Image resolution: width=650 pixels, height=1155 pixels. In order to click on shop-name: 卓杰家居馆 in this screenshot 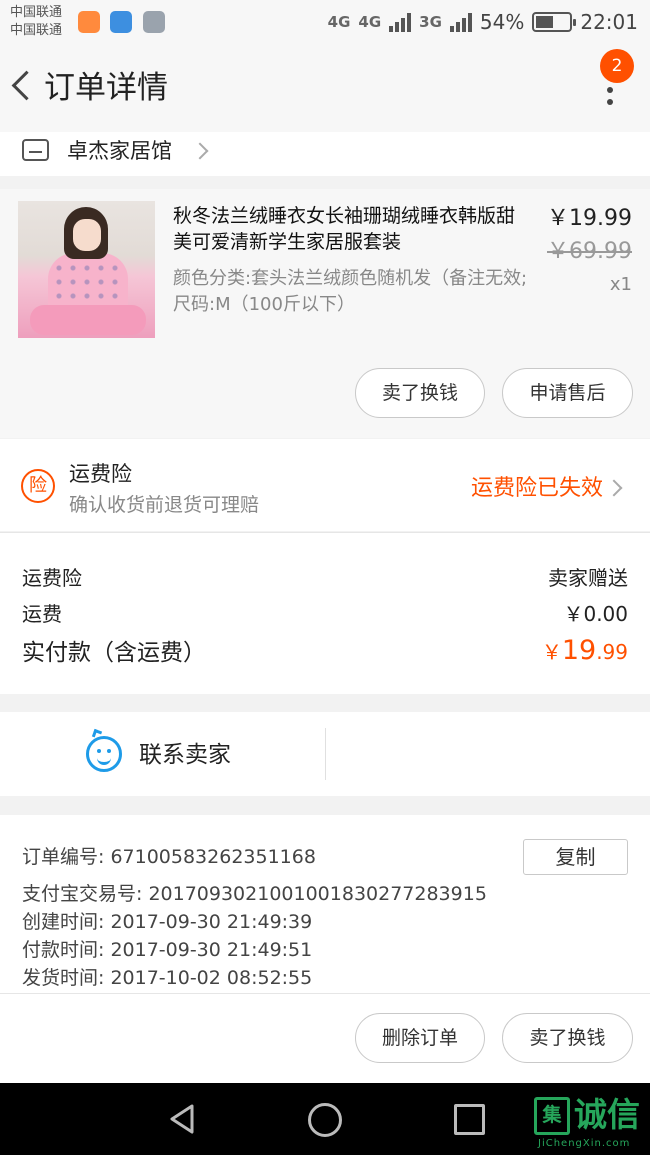, I will do `click(119, 151)`.